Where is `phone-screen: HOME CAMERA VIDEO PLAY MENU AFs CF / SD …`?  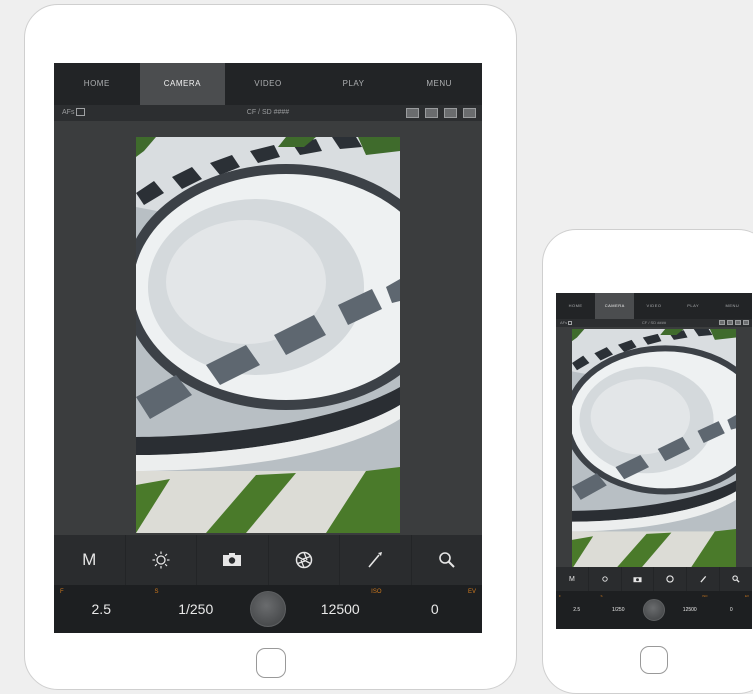 phone-screen: HOME CAMERA VIDEO PLAY MENU AFs CF / SD … is located at coordinates (654, 461).